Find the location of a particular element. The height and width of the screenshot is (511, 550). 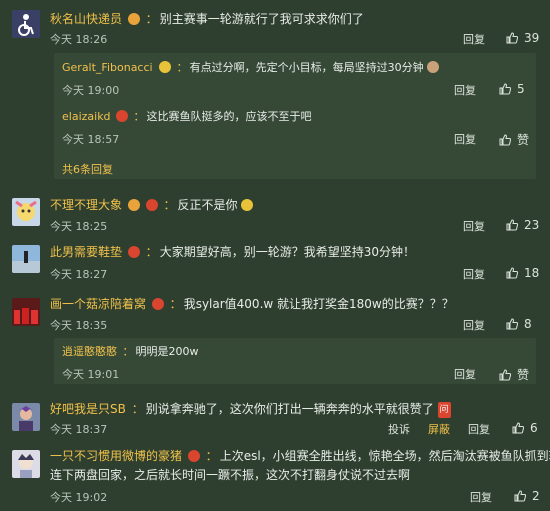

like-count: 23 is located at coordinates (532, 225).